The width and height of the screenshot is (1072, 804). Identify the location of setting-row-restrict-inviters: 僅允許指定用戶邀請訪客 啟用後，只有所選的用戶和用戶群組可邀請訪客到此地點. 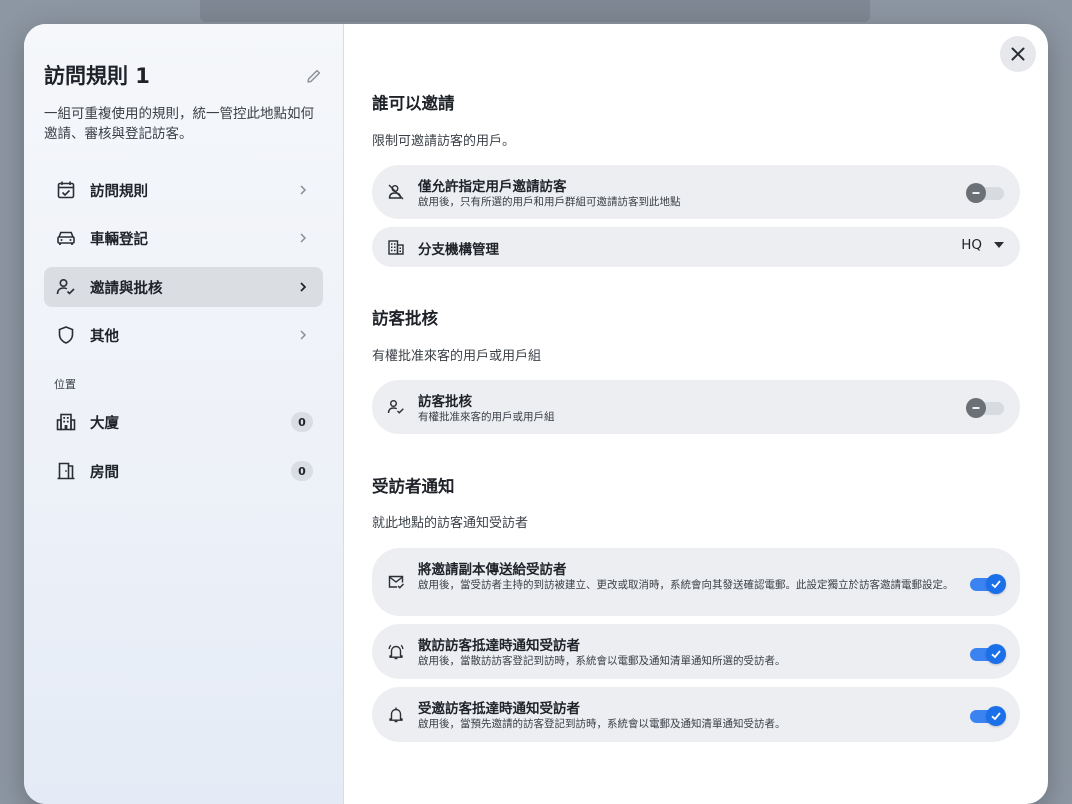
(696, 192).